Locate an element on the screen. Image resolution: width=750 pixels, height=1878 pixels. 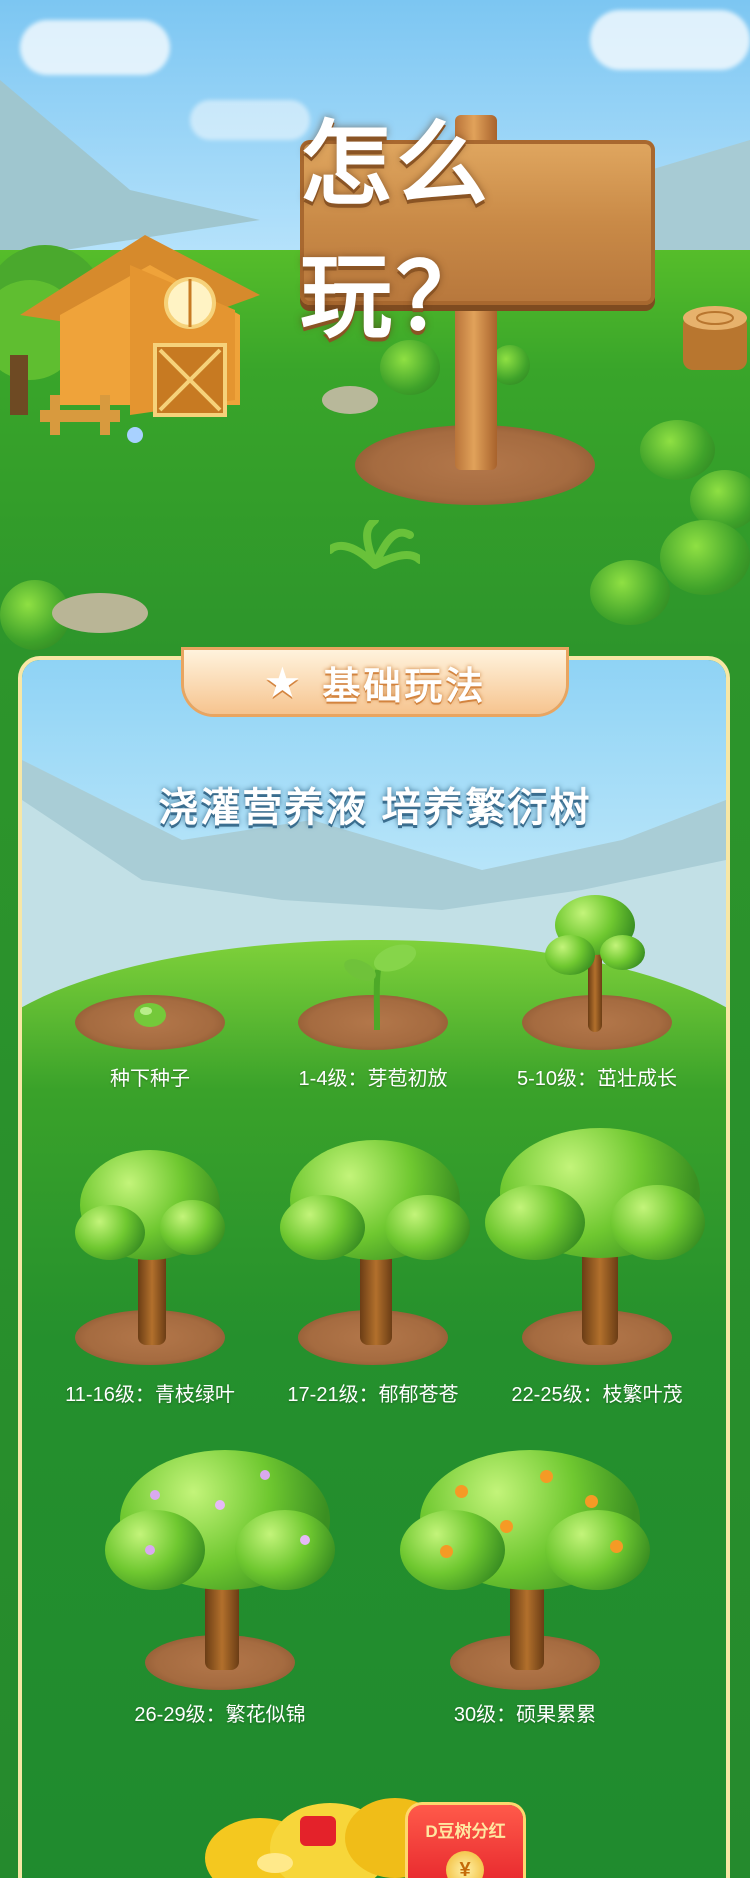
stage-label: 1-4级：芽苞初放 is located at coordinates (373, 1079).